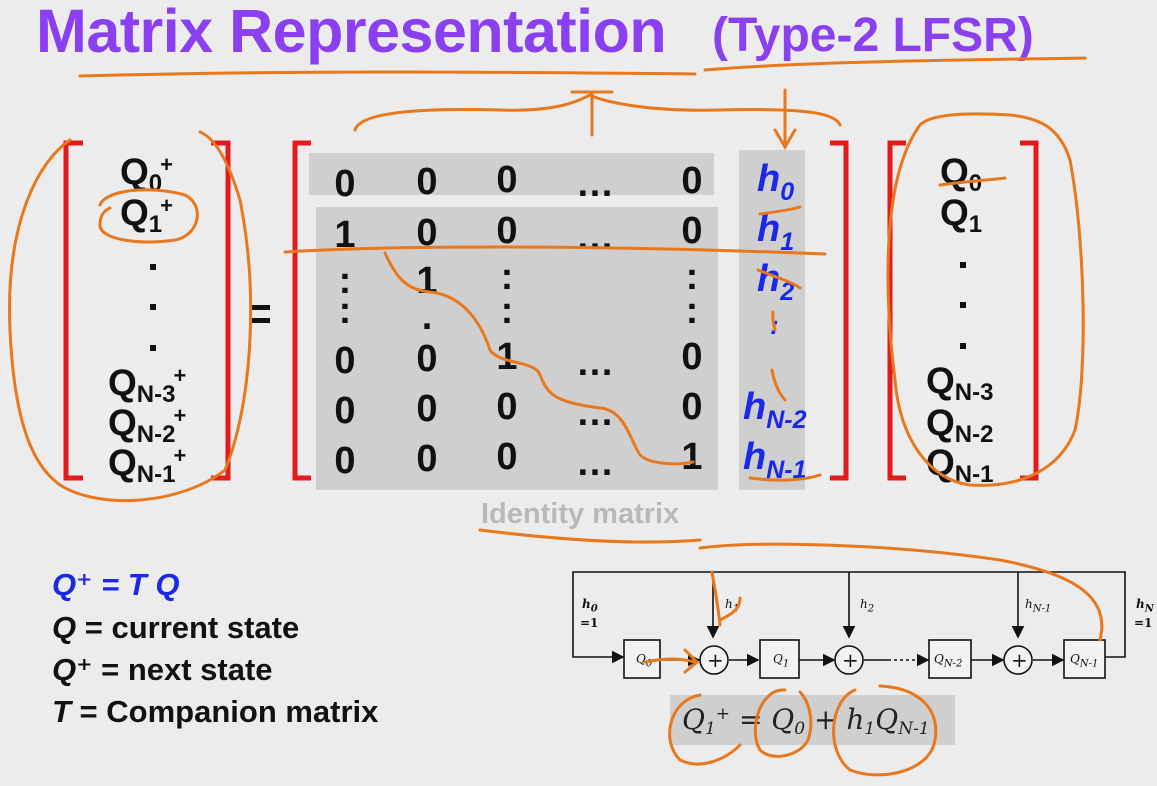  What do you see at coordinates (732, 606) in the screenshot?
I see `tap-label: h1` at bounding box center [732, 606].